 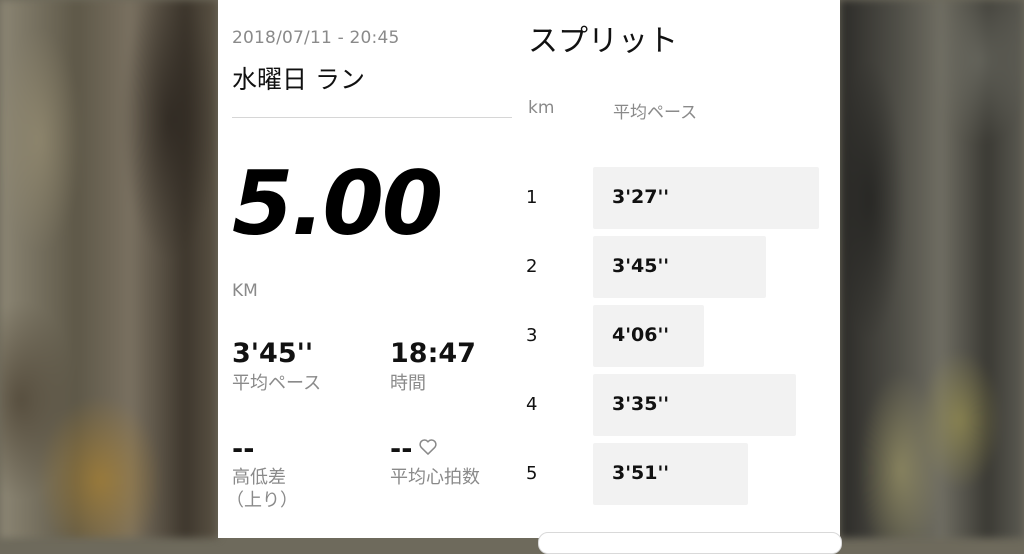 What do you see at coordinates (316, 38) in the screenshot?
I see `activity-datetime: 2018/07/11 - 20:45` at bounding box center [316, 38].